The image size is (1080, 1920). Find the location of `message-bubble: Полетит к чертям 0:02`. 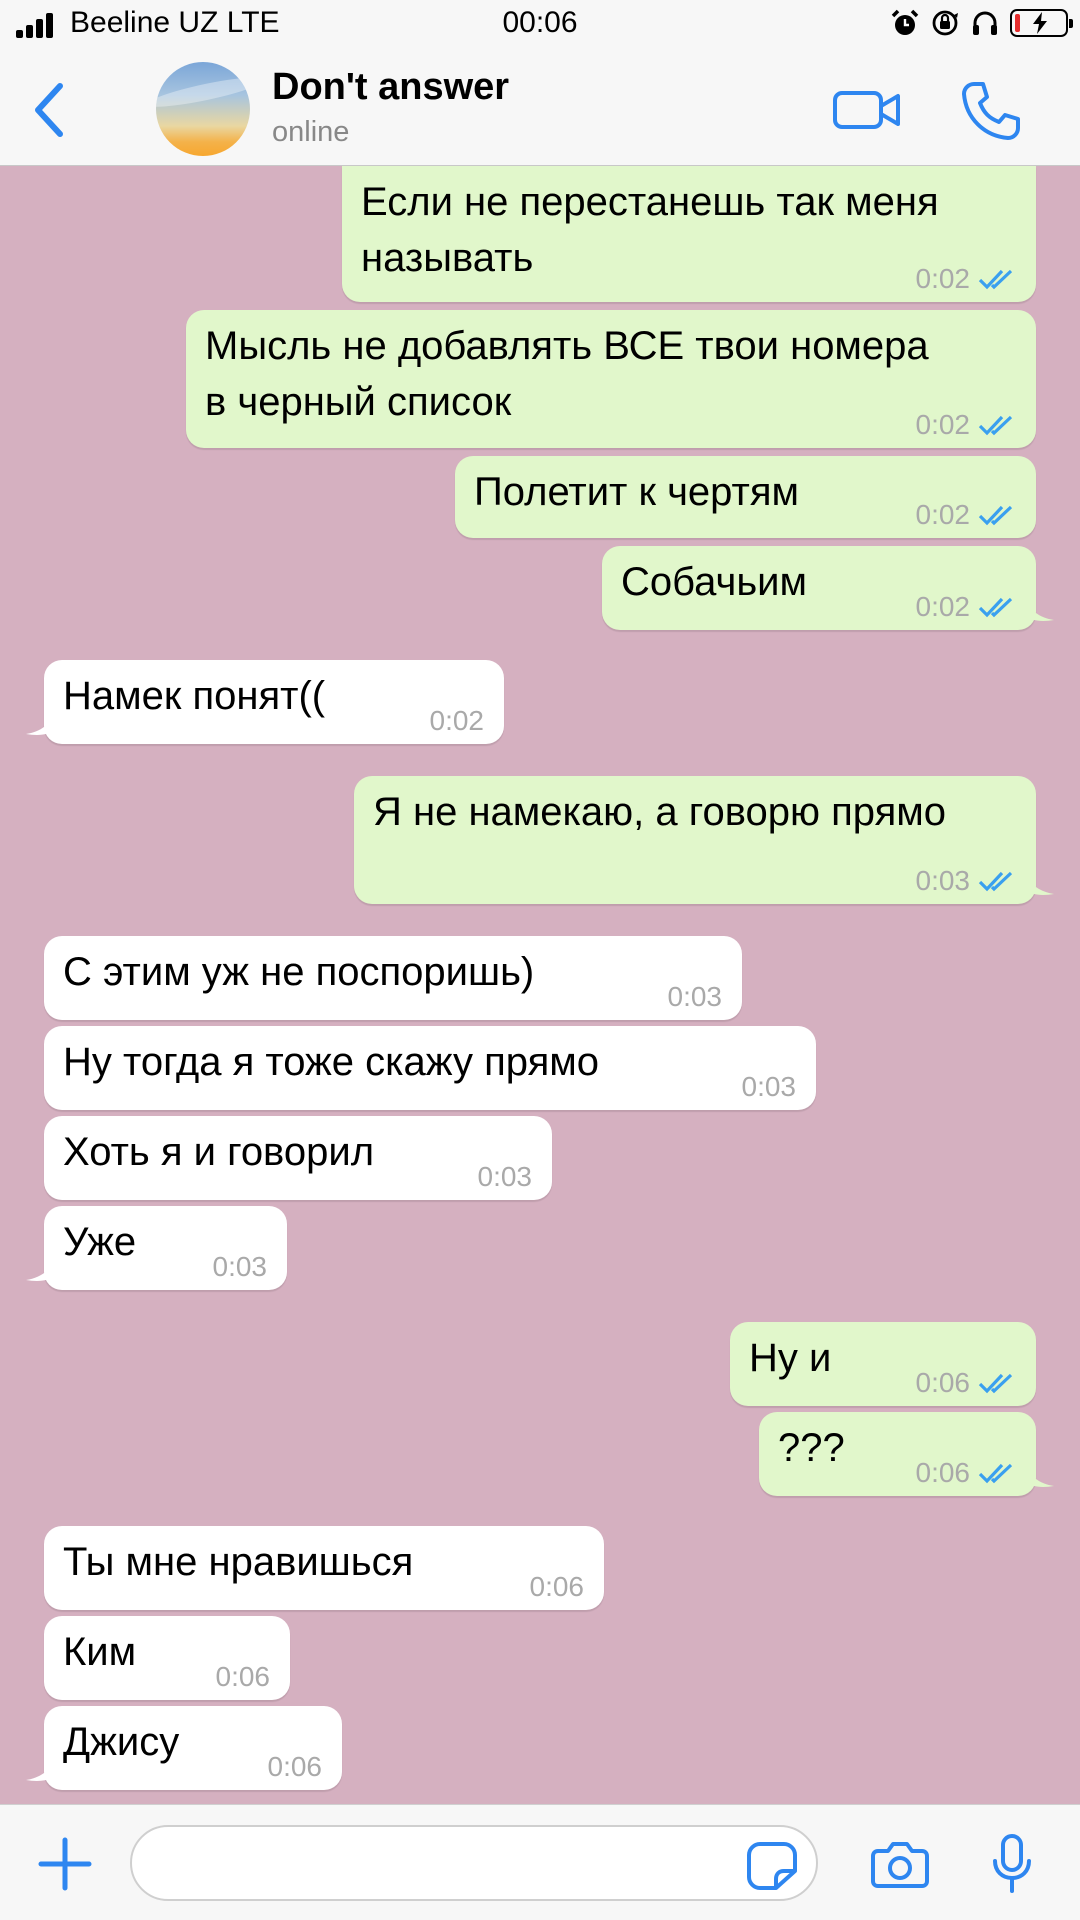

message-bubble: Полетит к чертям 0:02 is located at coordinates (745, 497).